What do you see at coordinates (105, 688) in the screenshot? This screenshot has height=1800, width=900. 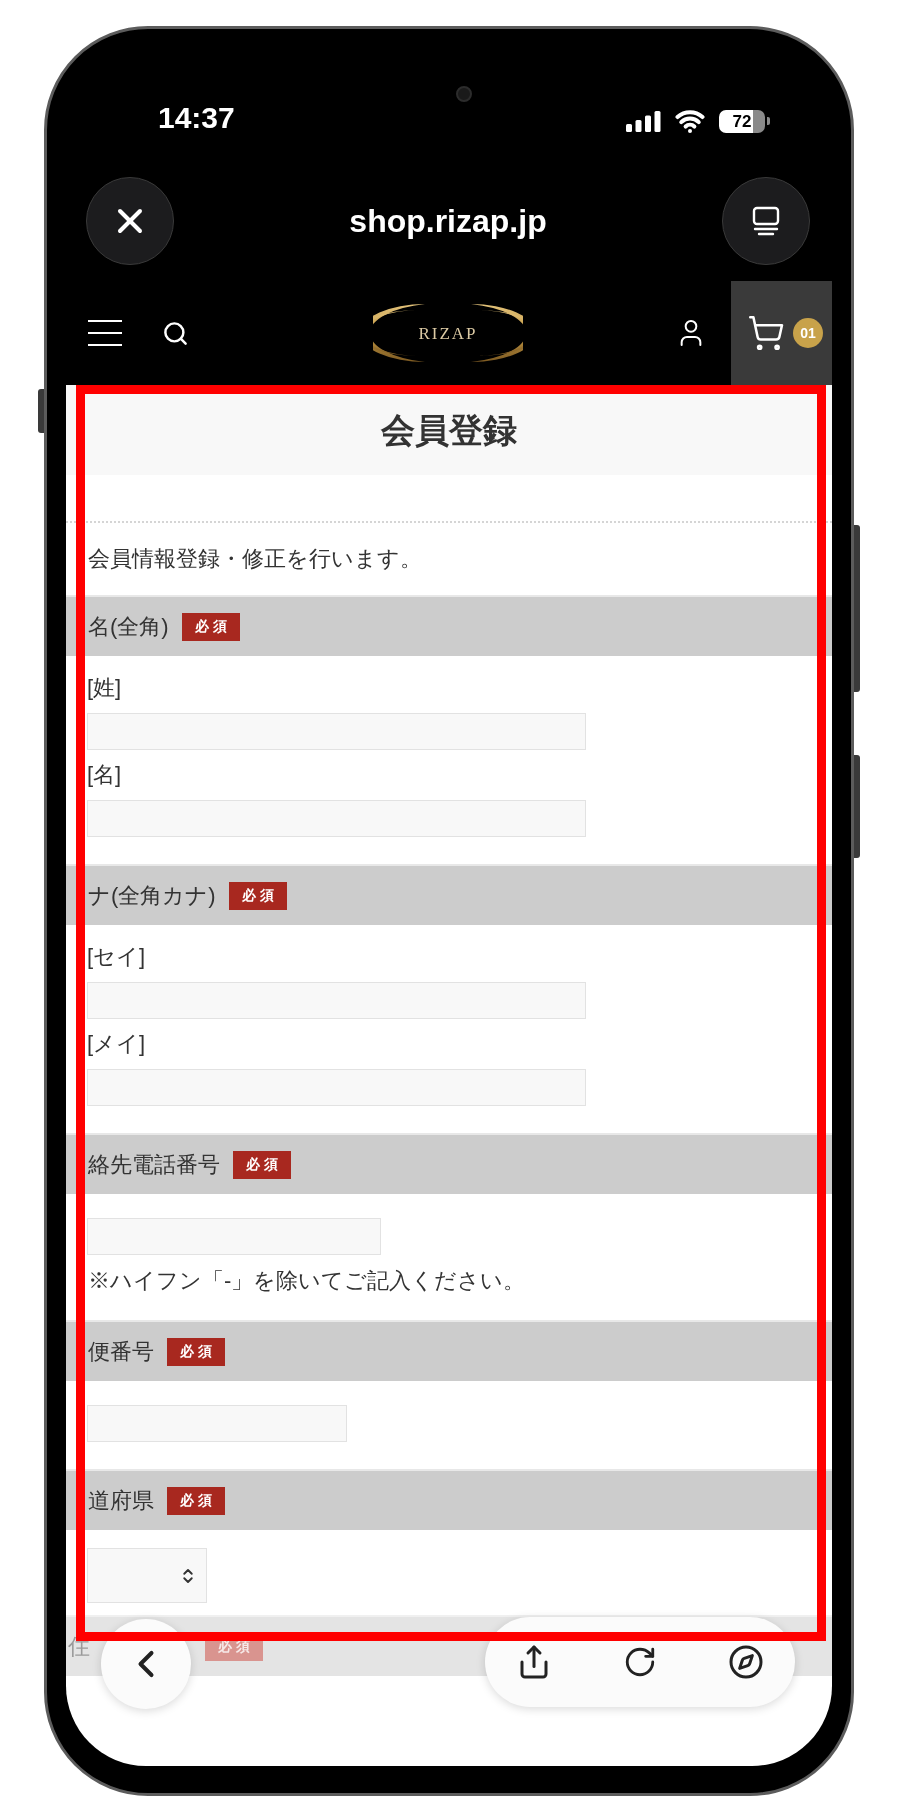 I see `field-label: [姓]` at bounding box center [105, 688].